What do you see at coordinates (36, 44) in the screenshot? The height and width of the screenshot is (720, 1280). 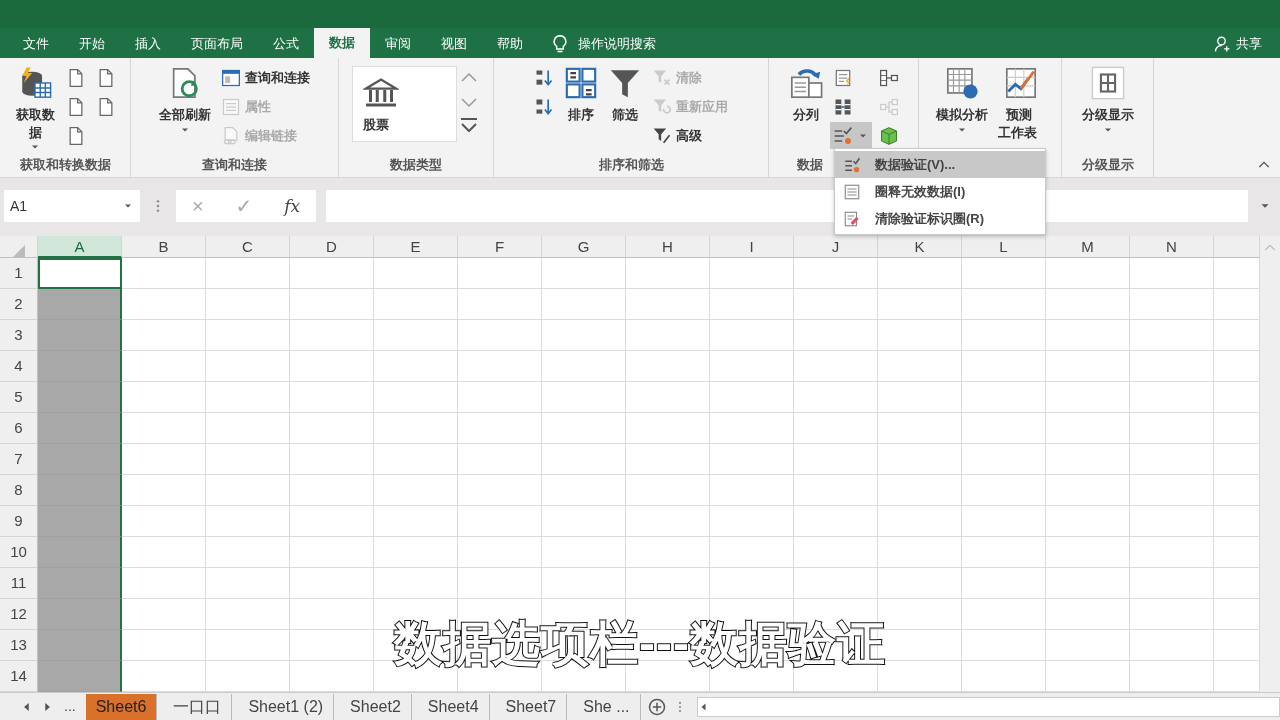 I see `ribbon-tab: 文件` at bounding box center [36, 44].